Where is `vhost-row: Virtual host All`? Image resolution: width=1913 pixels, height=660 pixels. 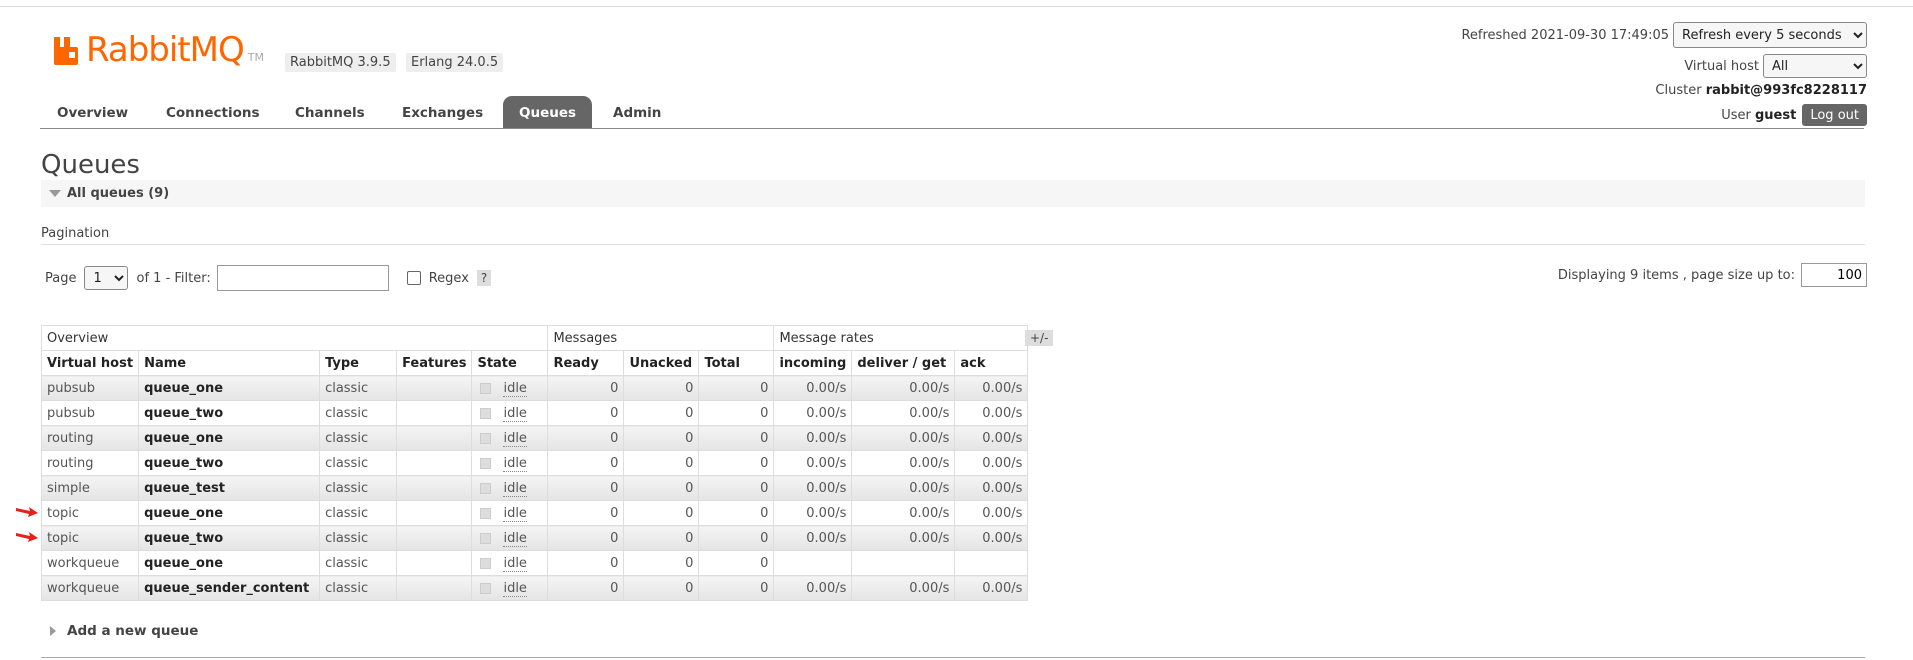 vhost-row: Virtual host All is located at coordinates (1775, 66).